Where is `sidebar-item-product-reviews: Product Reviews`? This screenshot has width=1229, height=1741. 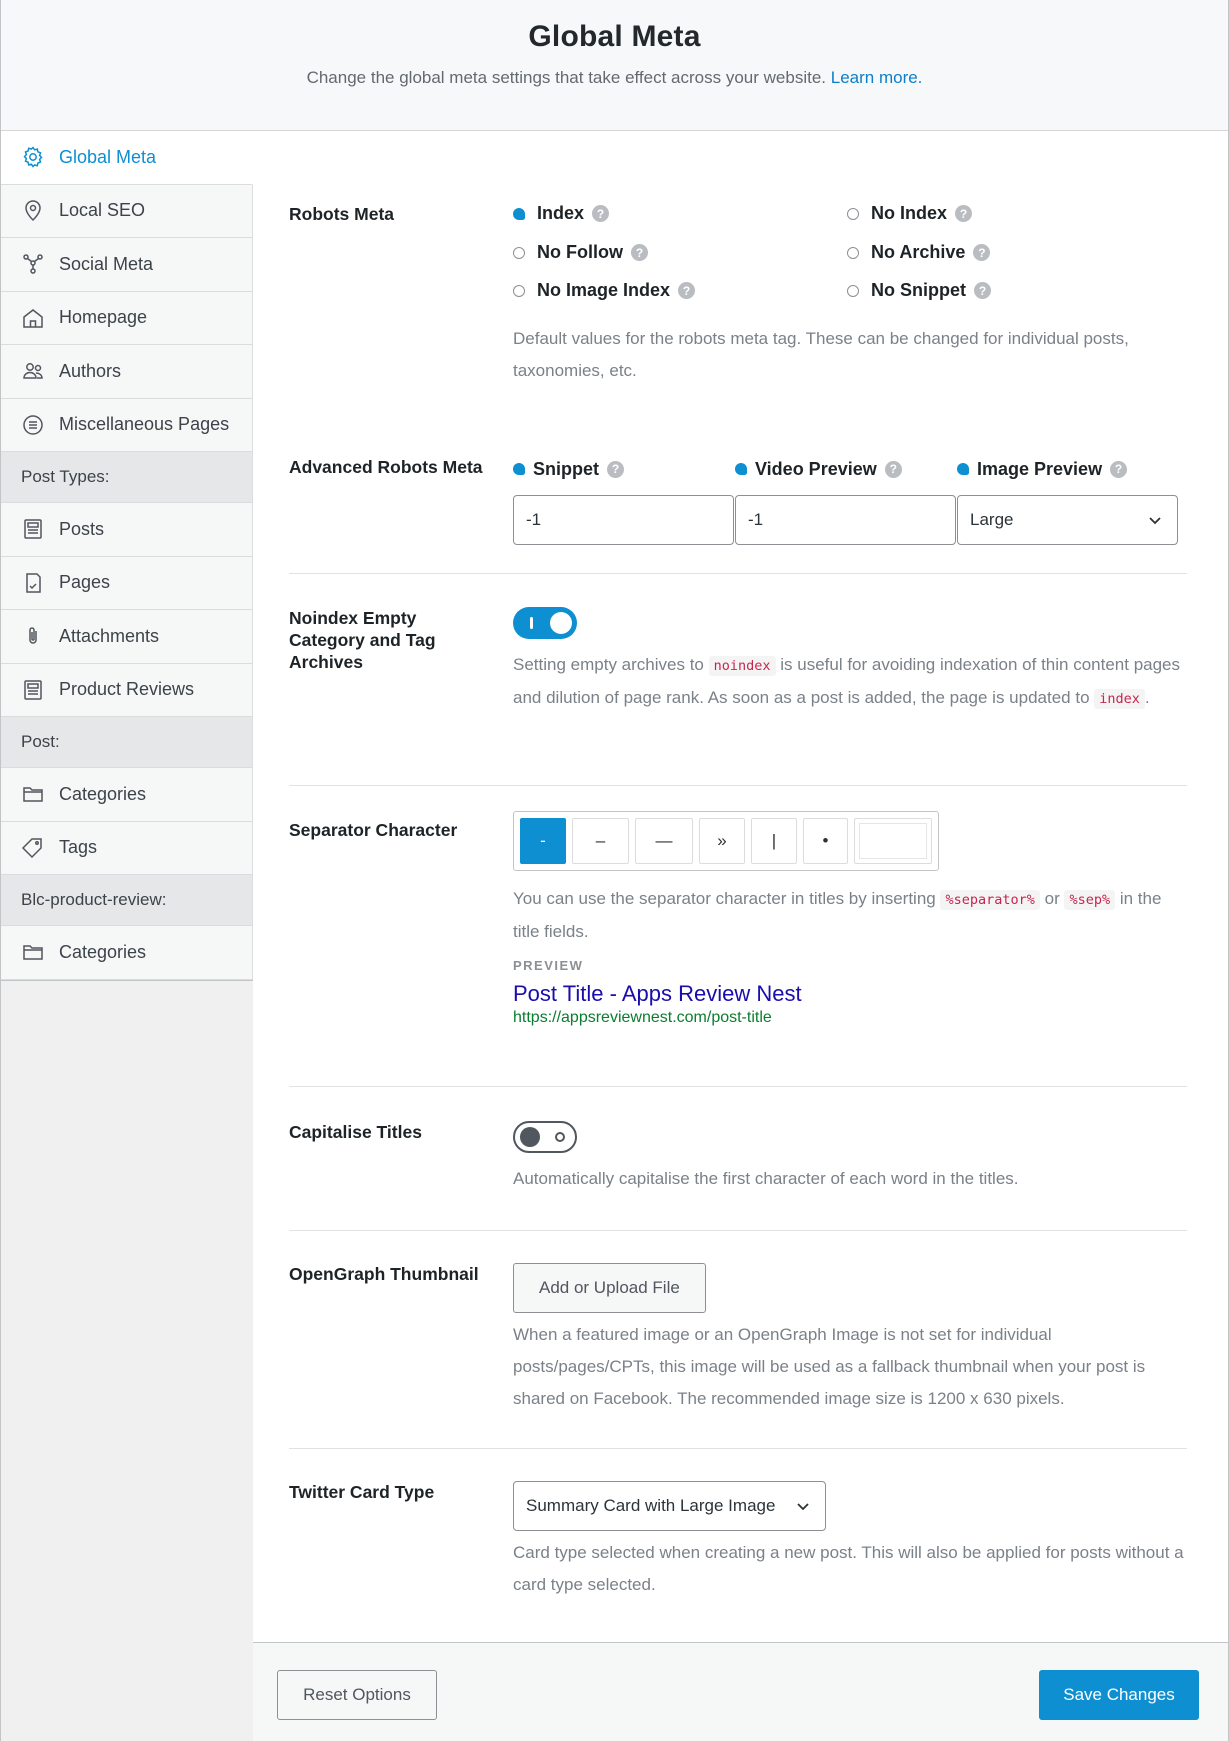
sidebar-item-product-reviews: Product Reviews is located at coordinates (127, 690).